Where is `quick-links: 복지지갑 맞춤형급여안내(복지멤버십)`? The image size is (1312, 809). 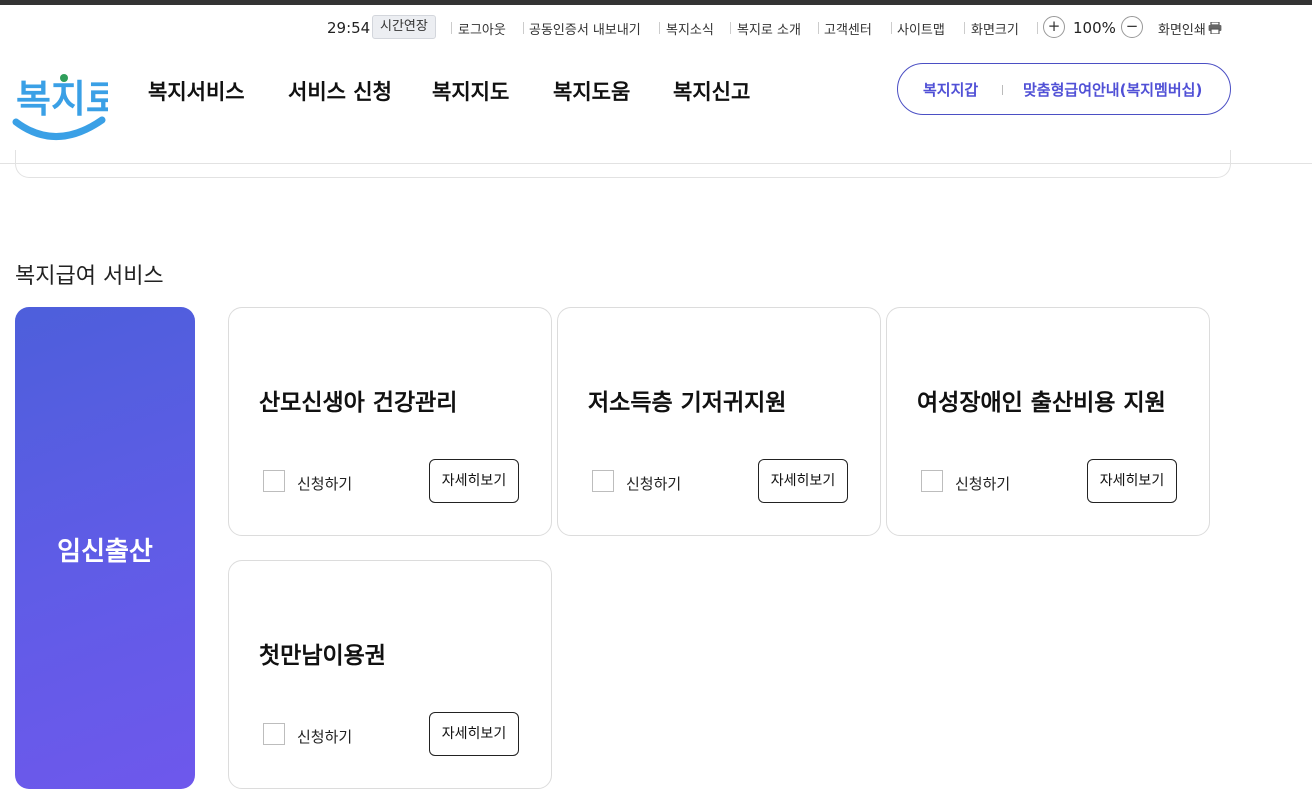
quick-links: 복지지갑 맞춤형급여안내(복지멤버십) is located at coordinates (1064, 89).